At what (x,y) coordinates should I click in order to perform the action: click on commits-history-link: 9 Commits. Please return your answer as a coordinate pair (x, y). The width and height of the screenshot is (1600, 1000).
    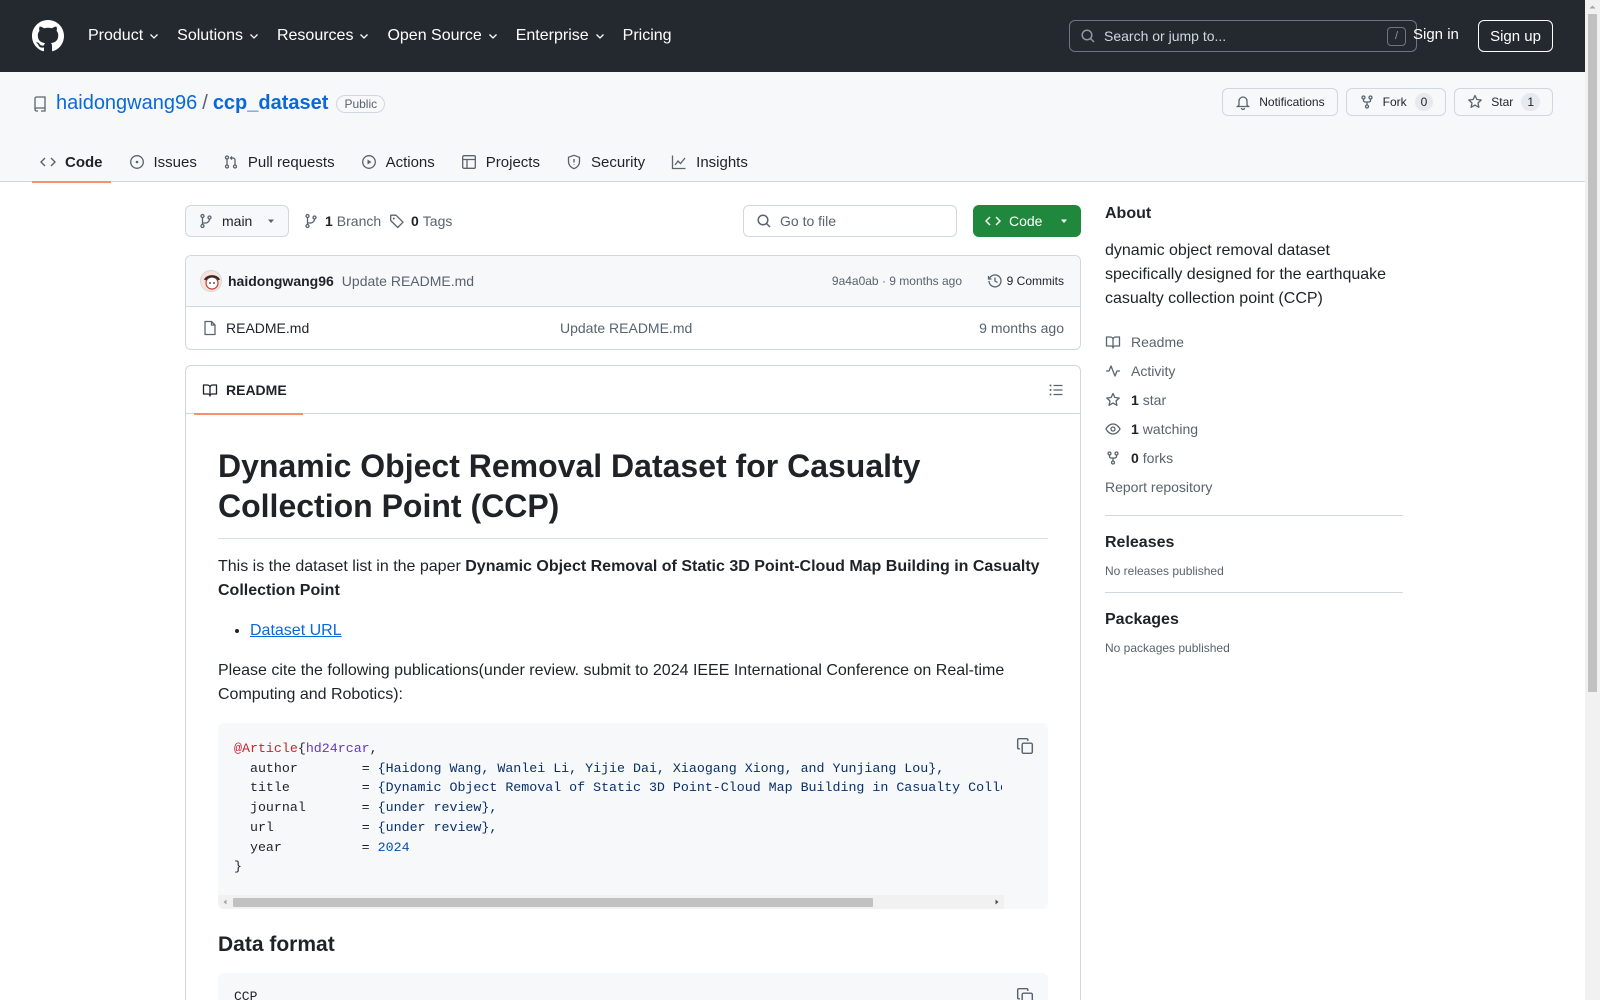
    Looking at the image, I should click on (1025, 281).